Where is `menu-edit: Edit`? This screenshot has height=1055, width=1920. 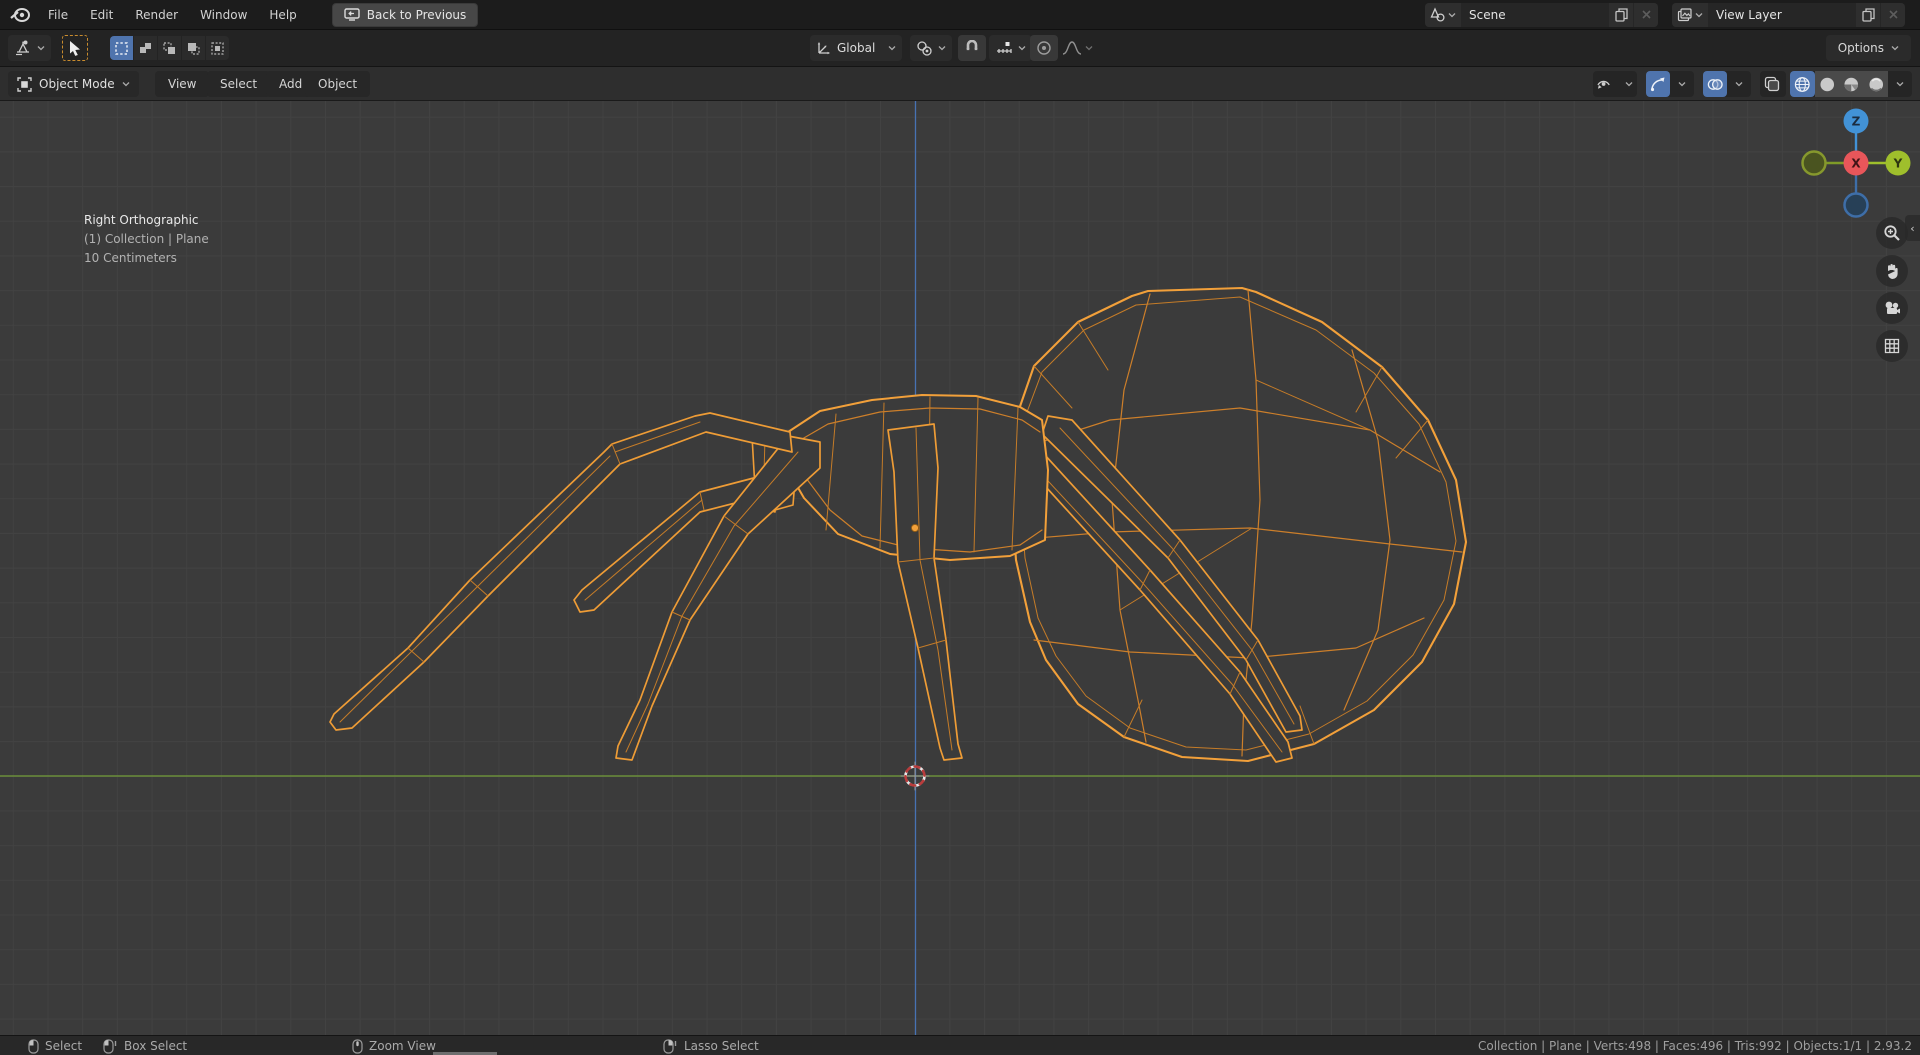
menu-edit: Edit is located at coordinates (101, 15).